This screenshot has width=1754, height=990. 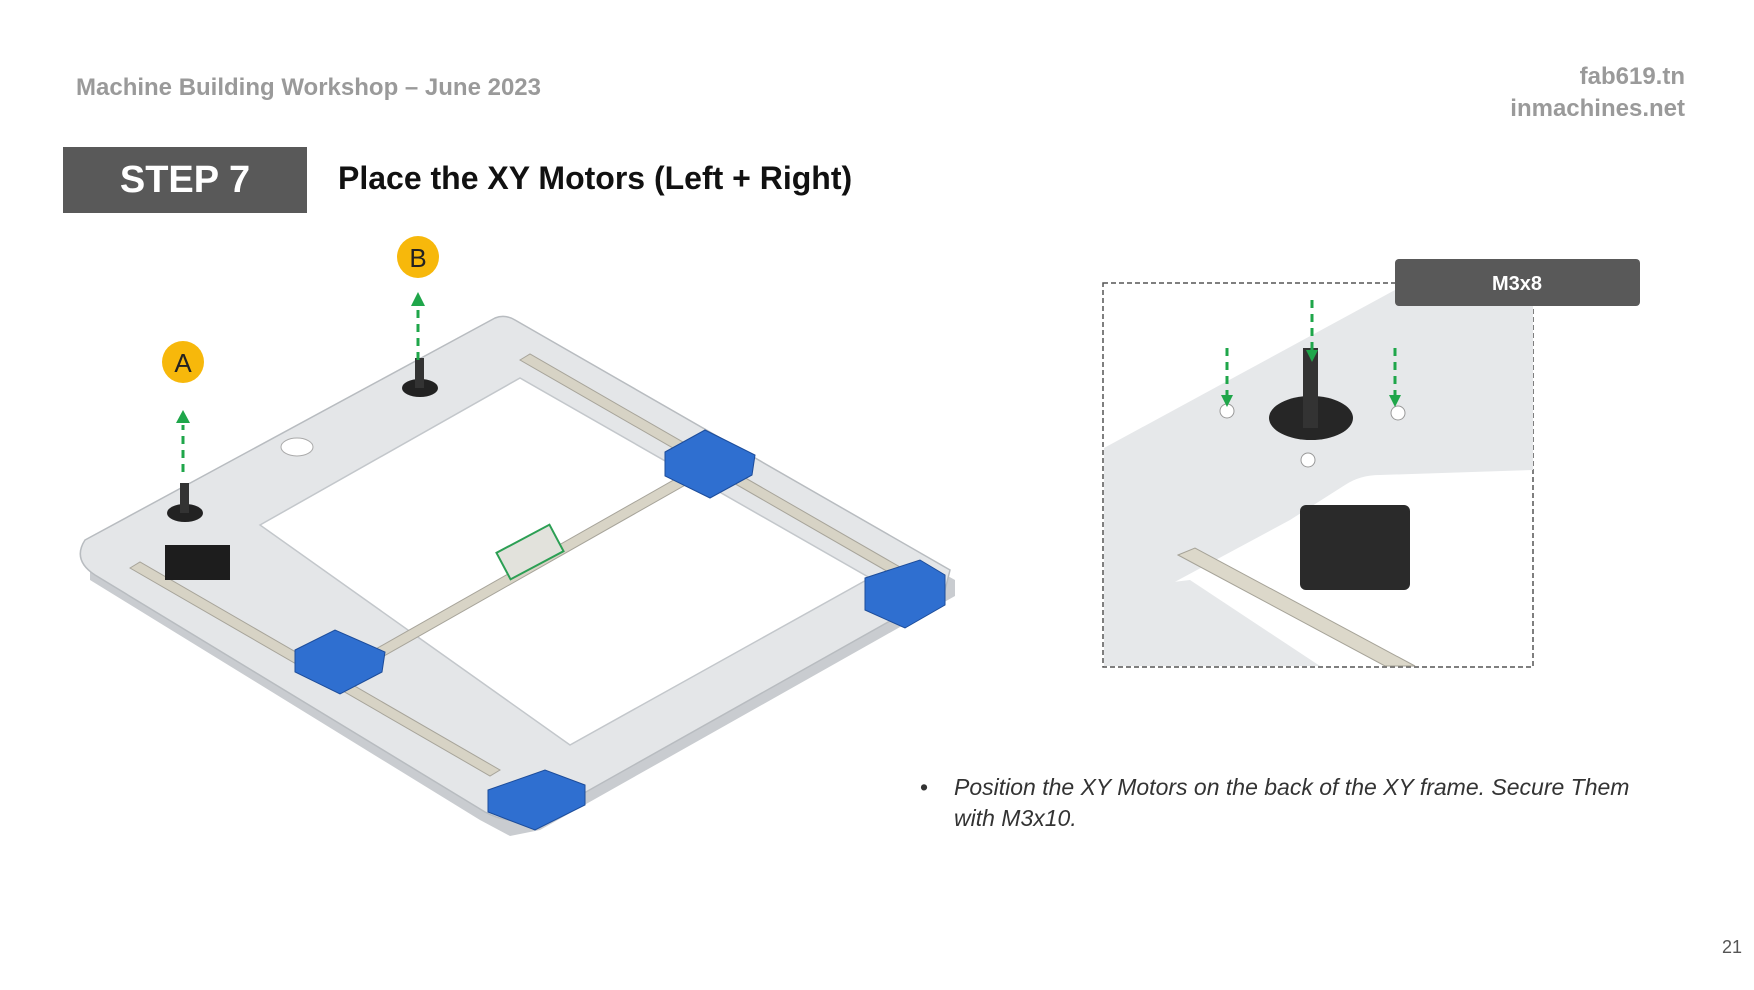 What do you see at coordinates (1371, 463) in the screenshot?
I see `detail-inset: M3x8` at bounding box center [1371, 463].